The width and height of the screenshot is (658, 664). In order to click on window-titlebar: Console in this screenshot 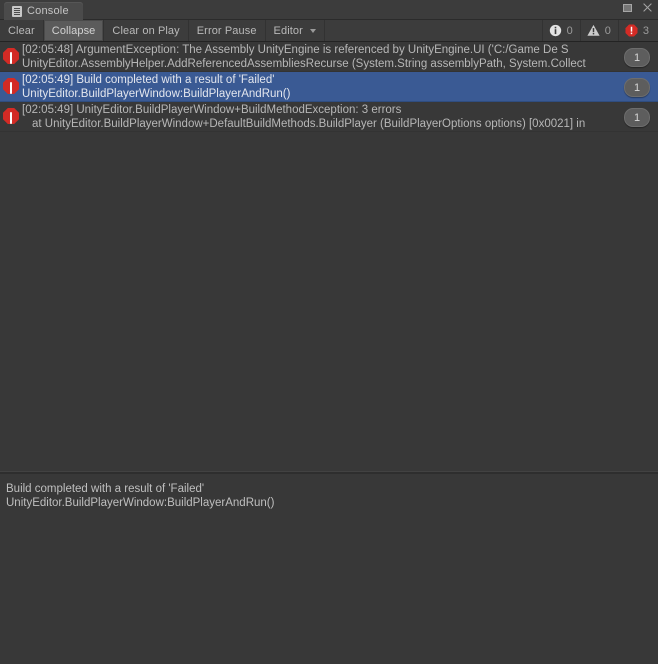, I will do `click(329, 10)`.